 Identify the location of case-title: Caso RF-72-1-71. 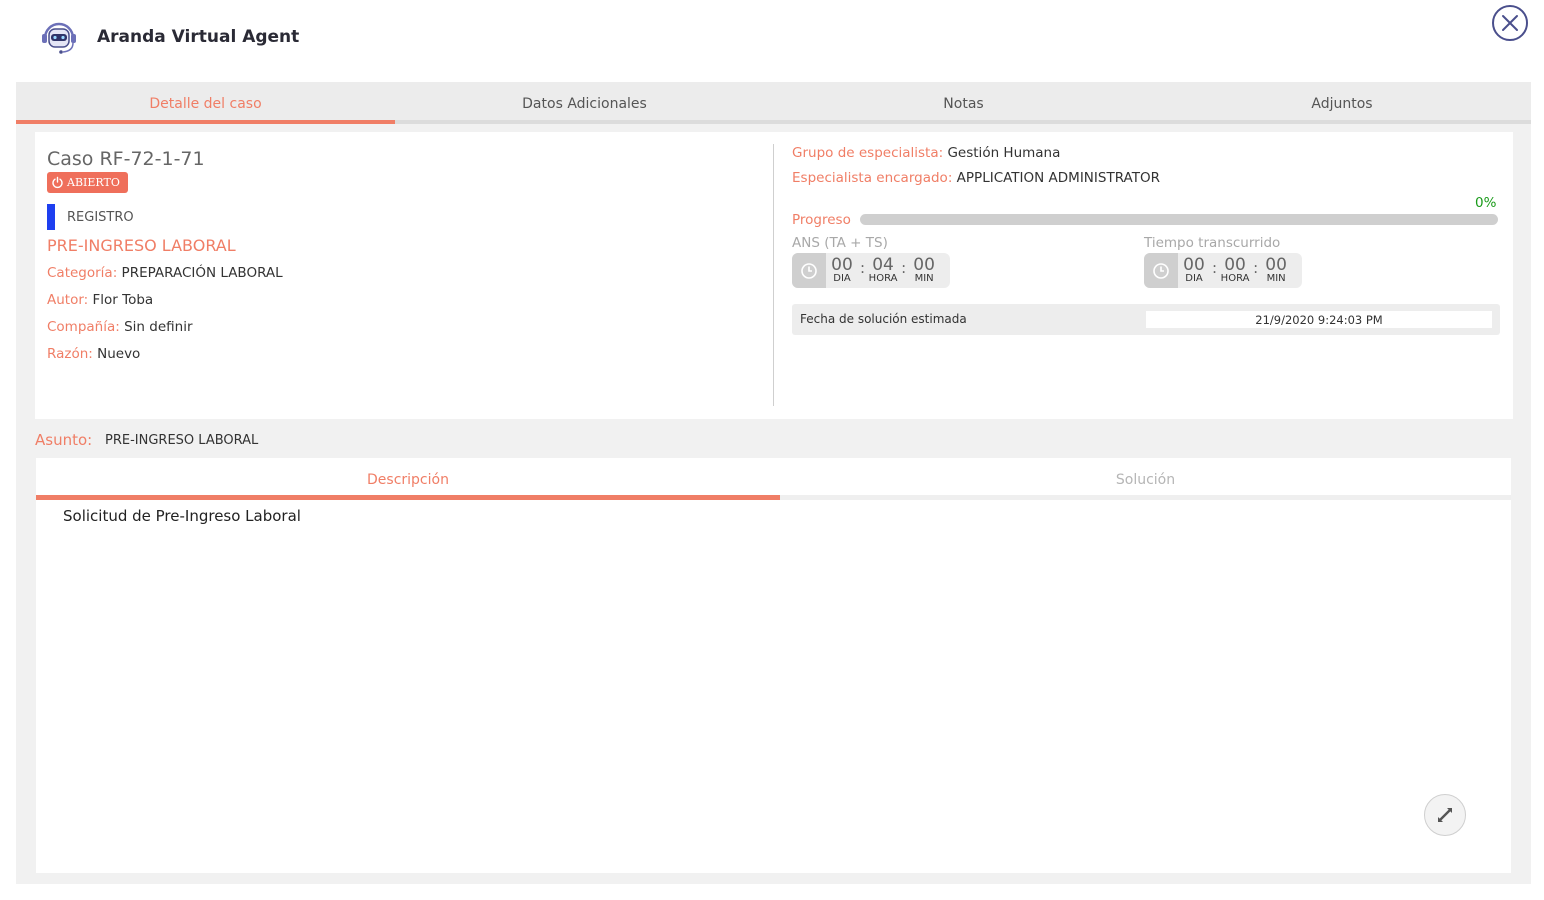
(126, 159).